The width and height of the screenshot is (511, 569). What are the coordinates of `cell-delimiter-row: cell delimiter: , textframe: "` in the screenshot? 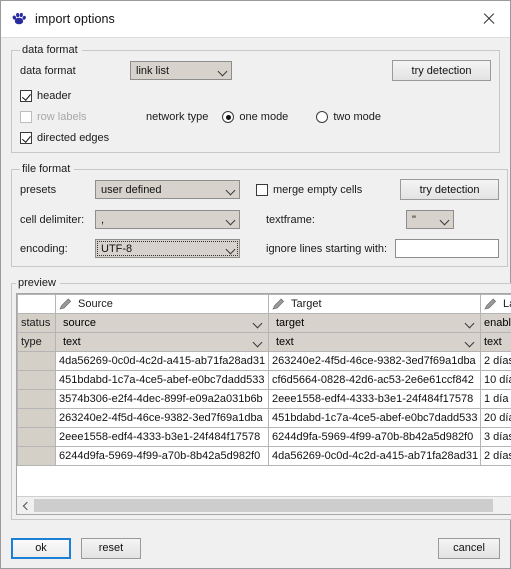 It's located at (259, 219).